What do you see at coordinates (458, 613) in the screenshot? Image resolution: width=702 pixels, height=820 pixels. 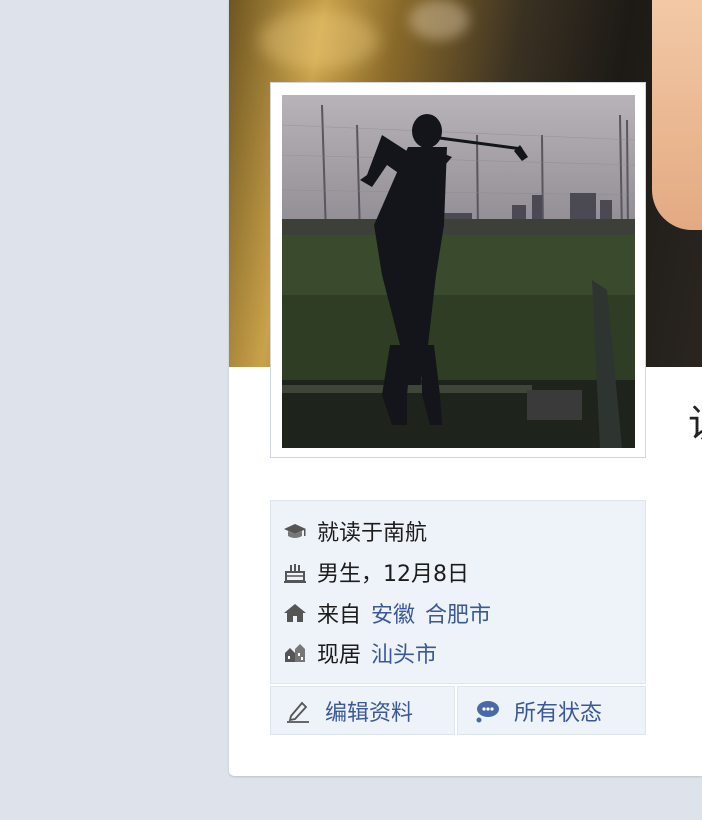 I see `hometown-city-link: 合肥市` at bounding box center [458, 613].